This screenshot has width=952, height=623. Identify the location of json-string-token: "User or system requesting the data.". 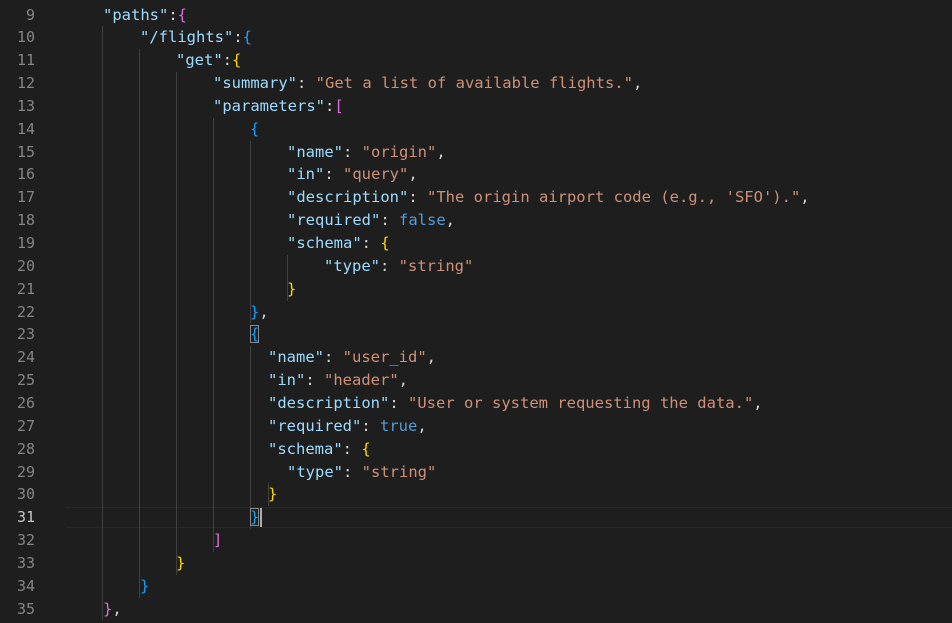
(581, 402).